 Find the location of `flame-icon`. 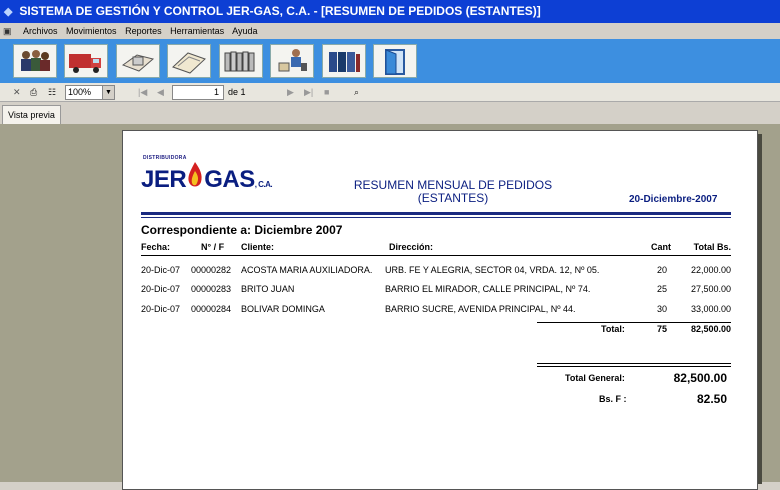

flame-icon is located at coordinates (195, 174).